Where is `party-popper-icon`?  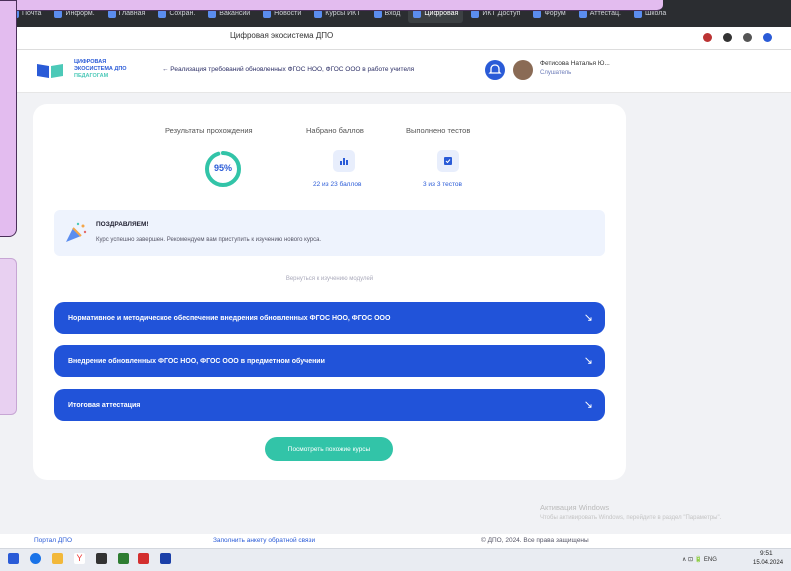
party-popper-icon is located at coordinates (76, 232).